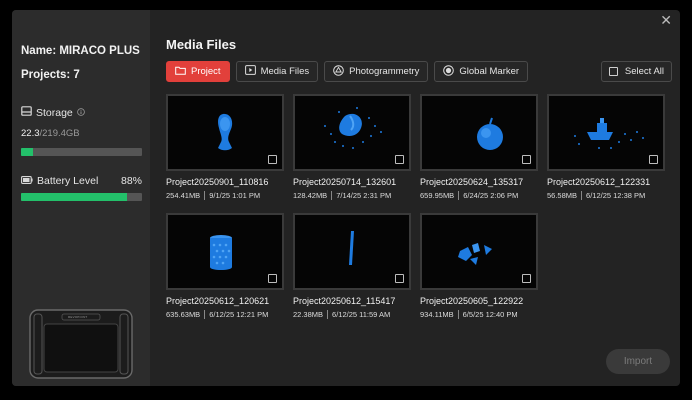 This screenshot has height=400, width=692. Describe the element at coordinates (472, 301) in the screenshot. I see `project-name: Project20250605_122922` at that location.